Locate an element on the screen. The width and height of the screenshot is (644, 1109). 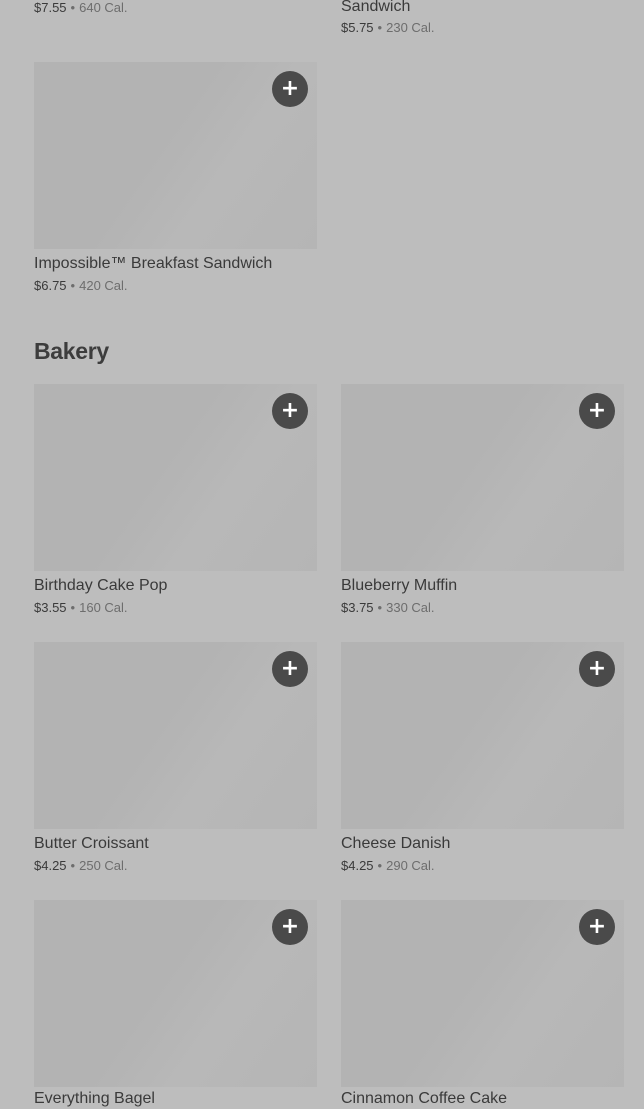
menu-item-meta: $3.75 • 330 Cal. is located at coordinates (388, 608).